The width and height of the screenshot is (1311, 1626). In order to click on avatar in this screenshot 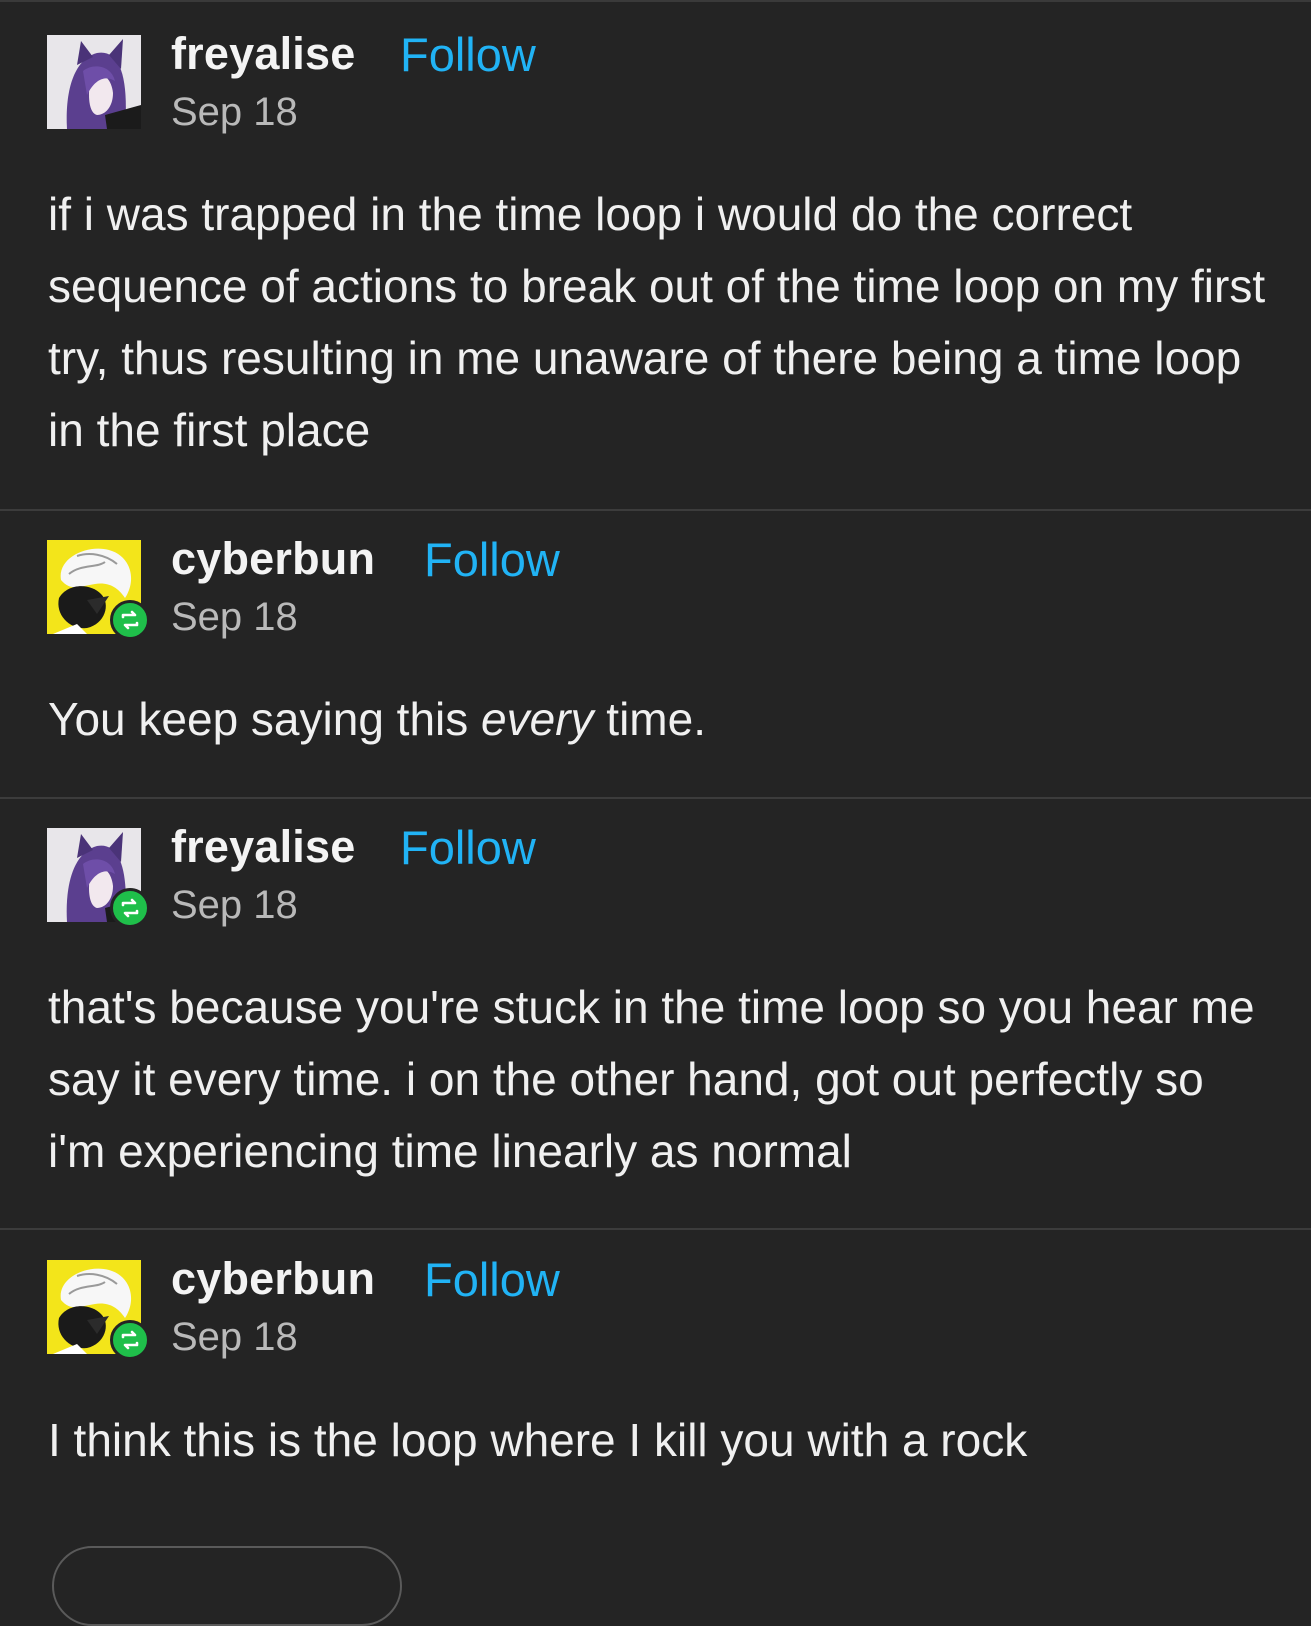, I will do `click(94, 82)`.